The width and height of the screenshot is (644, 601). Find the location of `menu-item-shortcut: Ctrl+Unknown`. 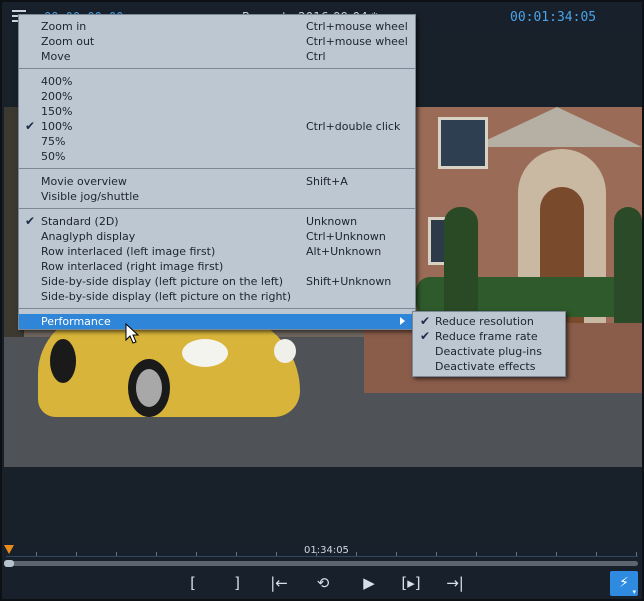

menu-item-shortcut: Ctrl+Unknown is located at coordinates (346, 236).